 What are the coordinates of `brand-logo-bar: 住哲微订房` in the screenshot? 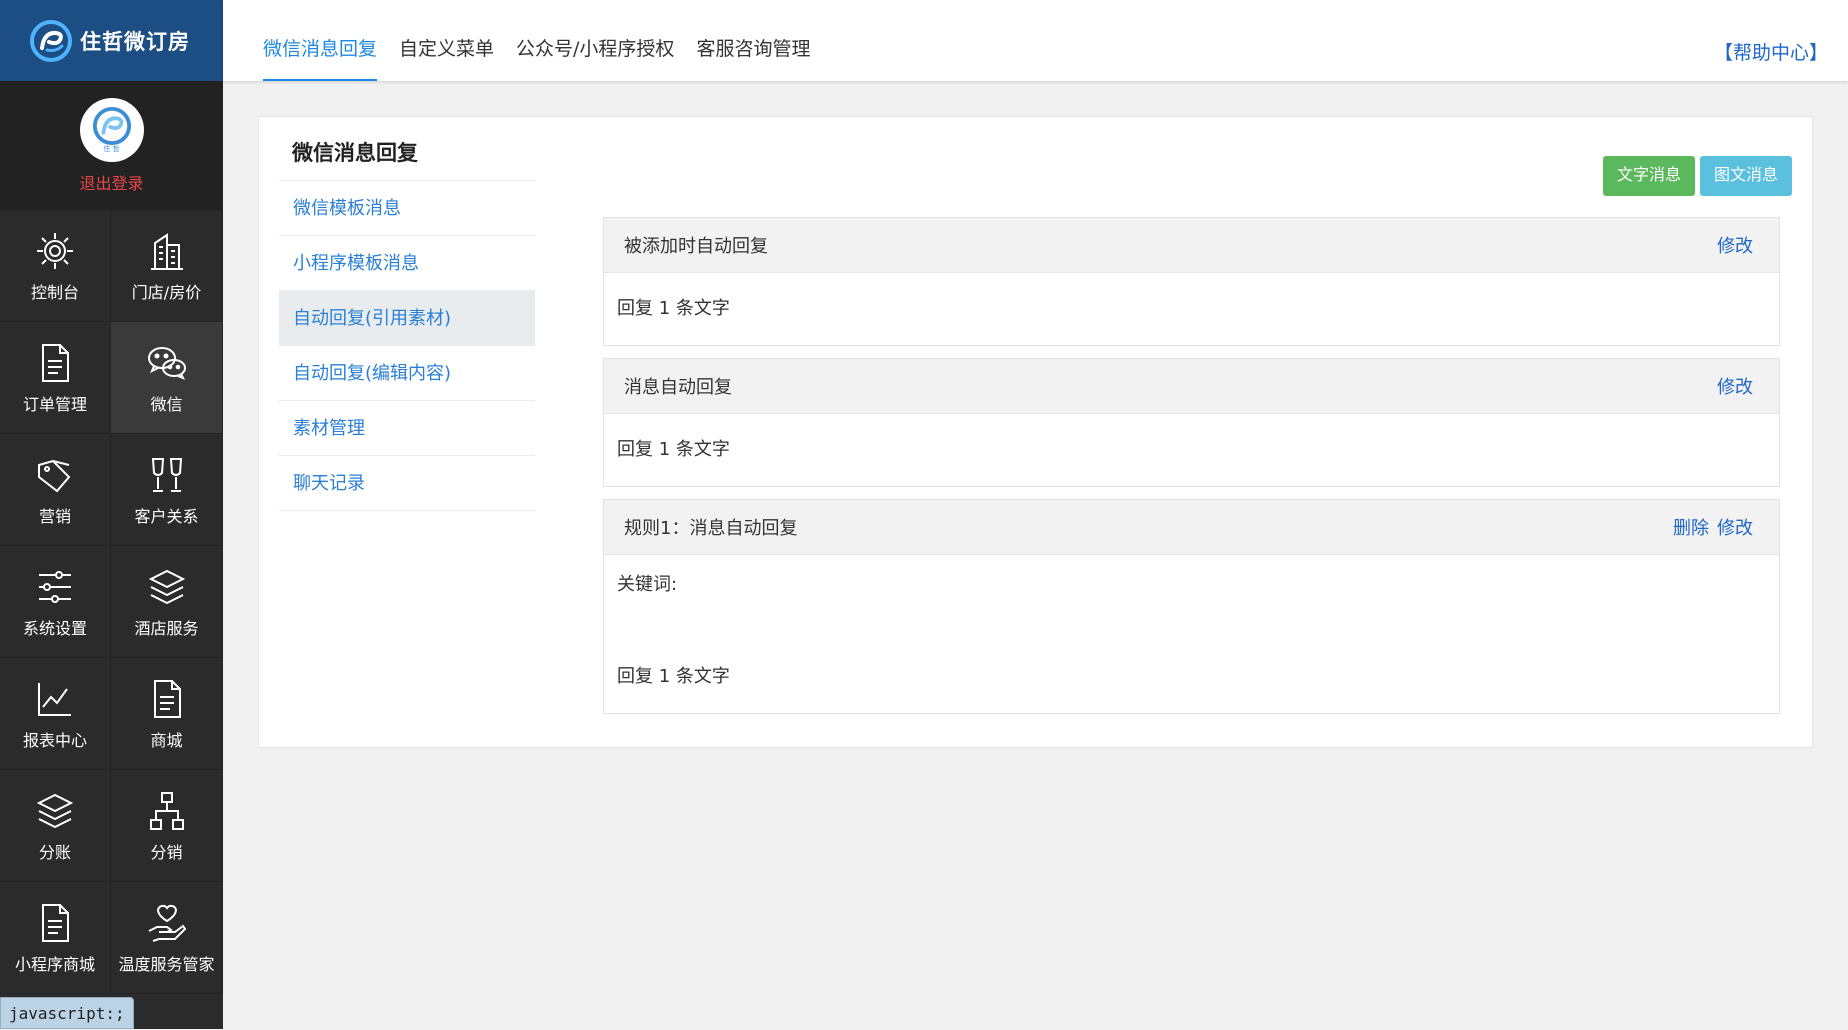 It's located at (111, 40).